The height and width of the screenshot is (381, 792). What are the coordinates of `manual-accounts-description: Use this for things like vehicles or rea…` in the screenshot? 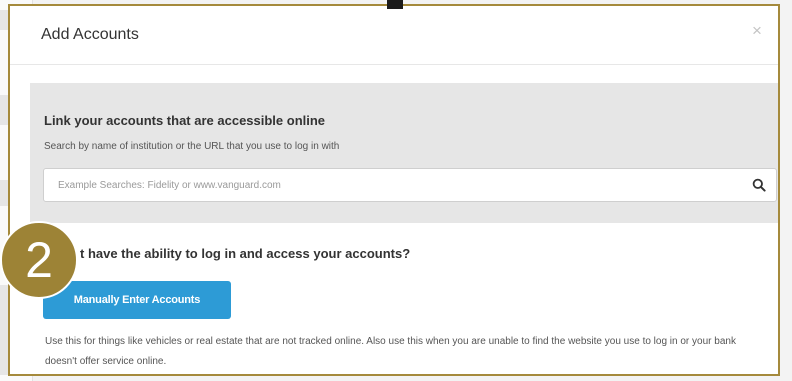 It's located at (390, 351).